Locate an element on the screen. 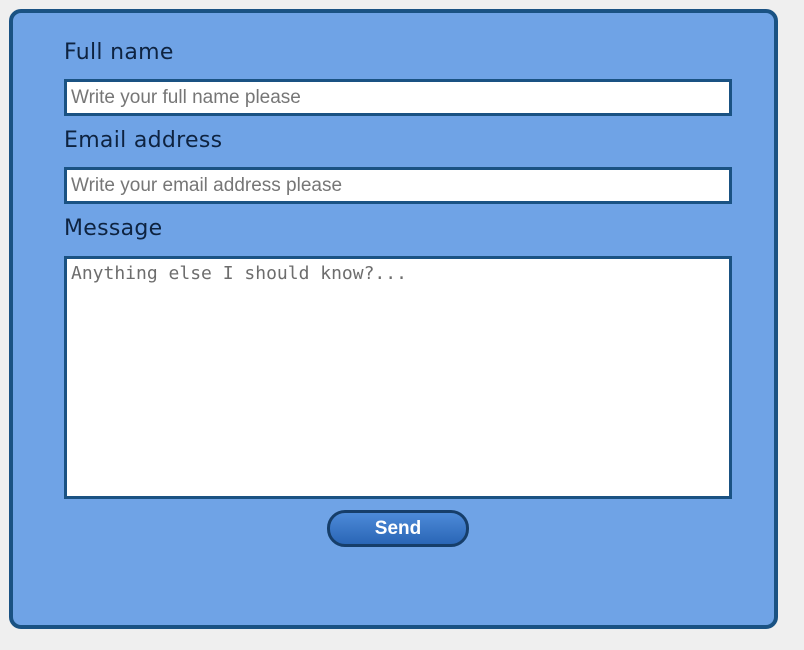  fullname-label: Full name is located at coordinates (119, 52).